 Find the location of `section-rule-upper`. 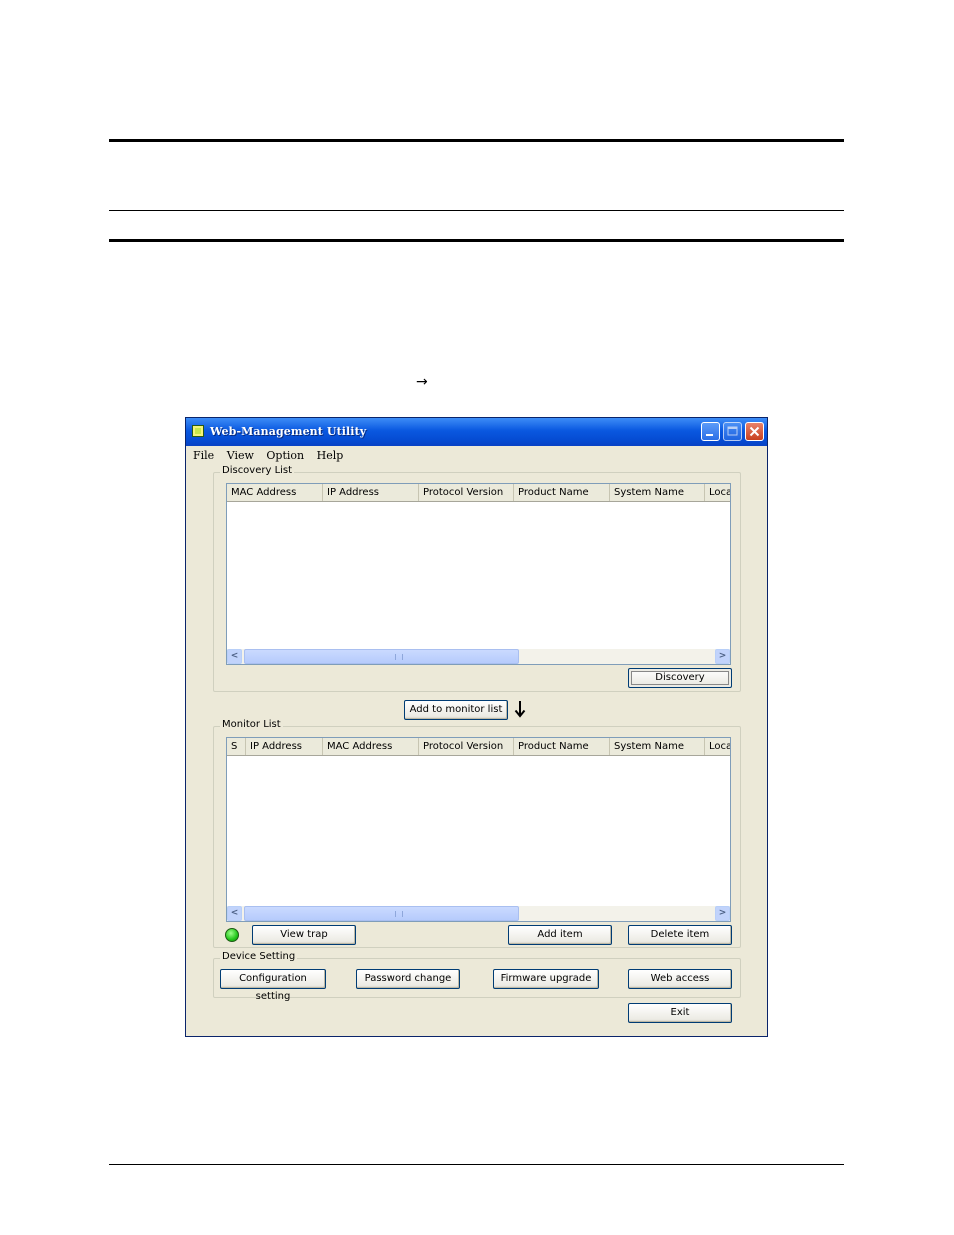

section-rule-upper is located at coordinates (476, 210).